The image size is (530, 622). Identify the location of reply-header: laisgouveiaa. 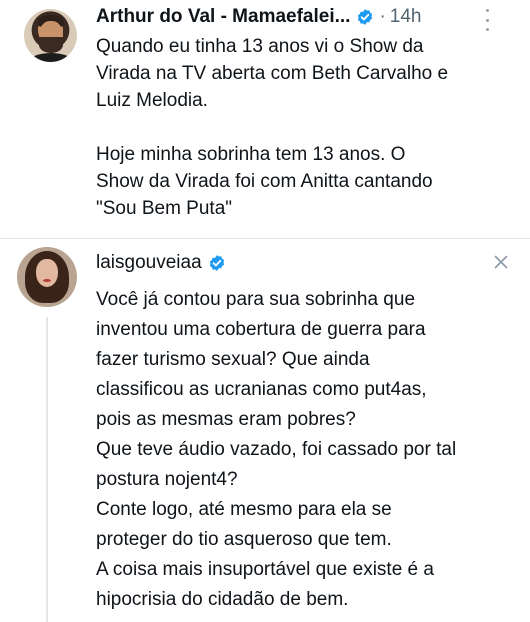
(161, 263).